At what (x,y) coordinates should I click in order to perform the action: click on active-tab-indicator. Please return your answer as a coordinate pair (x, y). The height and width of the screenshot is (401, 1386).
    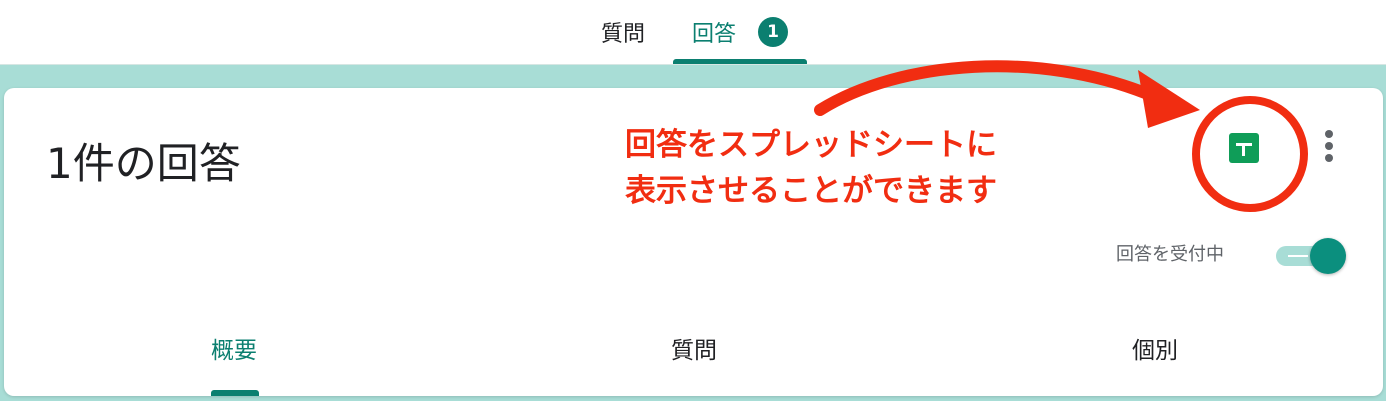
    Looking at the image, I should click on (740, 61).